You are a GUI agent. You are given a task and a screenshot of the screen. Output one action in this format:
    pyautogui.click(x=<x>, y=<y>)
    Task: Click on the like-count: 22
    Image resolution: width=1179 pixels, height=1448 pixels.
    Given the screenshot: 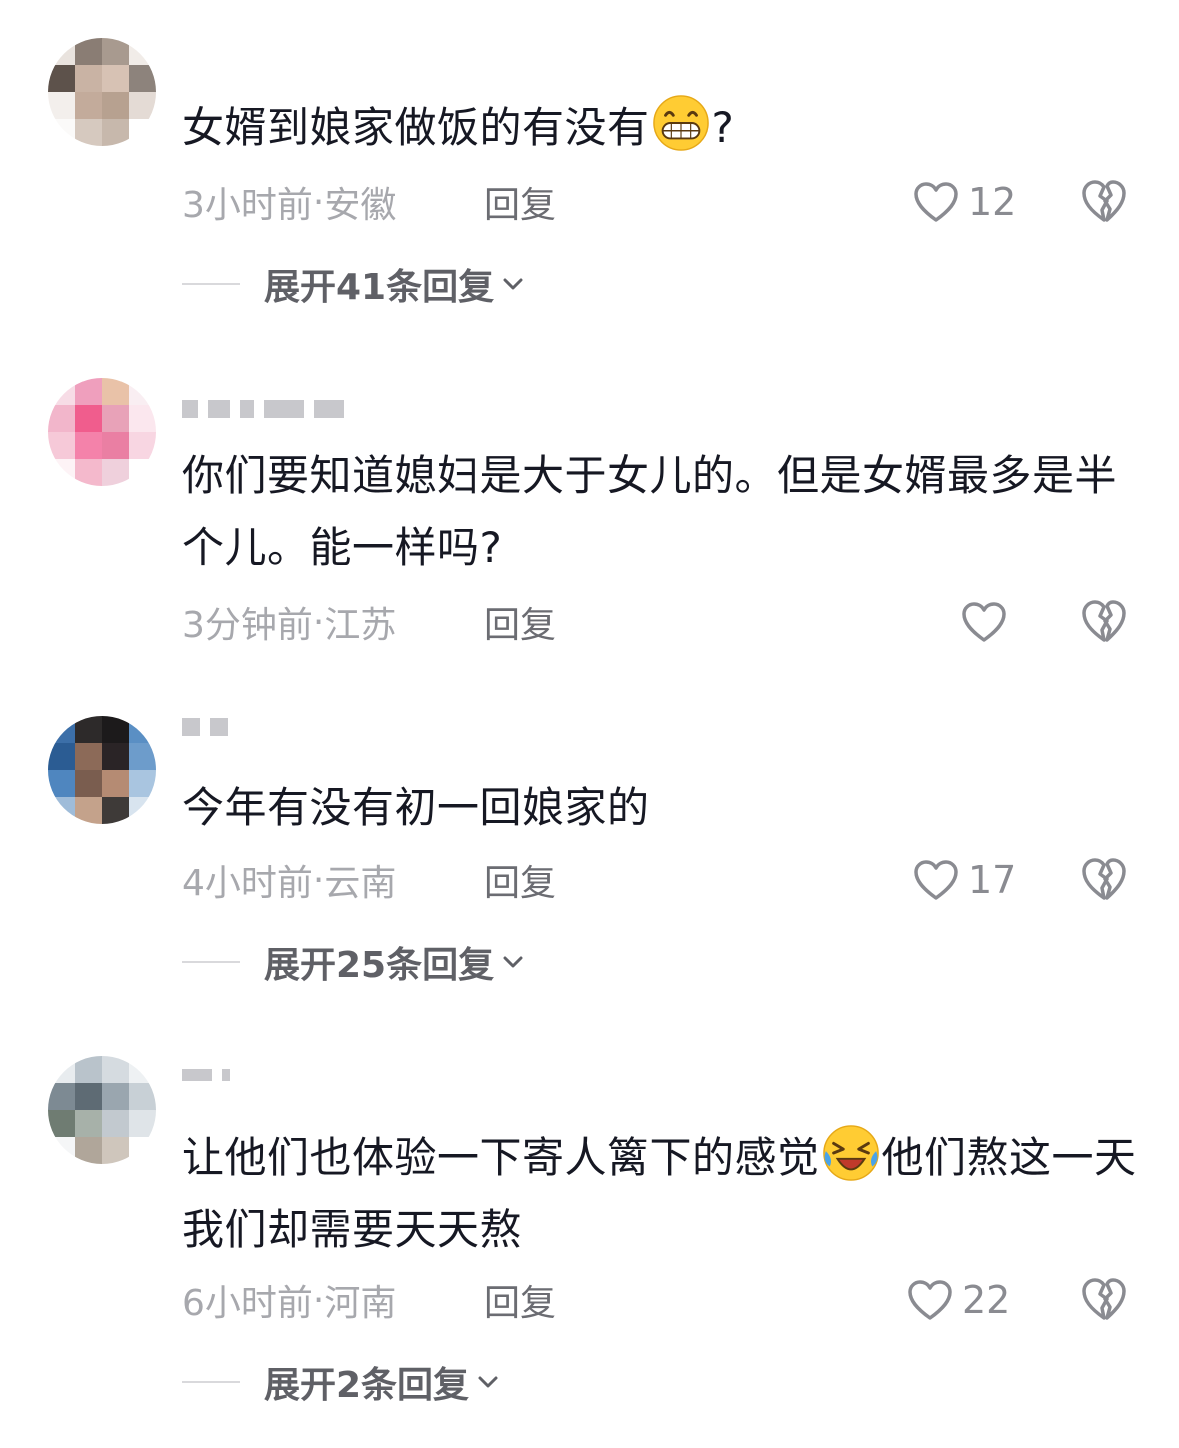 What is the action you would take?
    pyautogui.click(x=986, y=1300)
    